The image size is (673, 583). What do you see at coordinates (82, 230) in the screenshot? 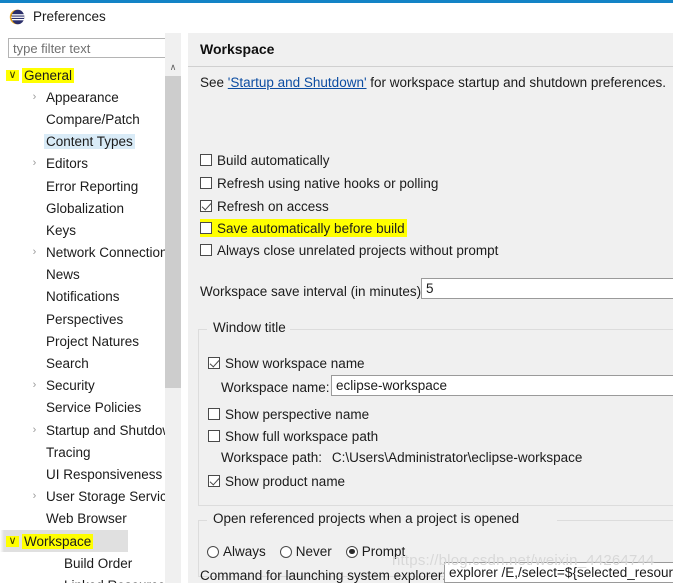
I see `tree-item-keys: Keys` at bounding box center [82, 230].